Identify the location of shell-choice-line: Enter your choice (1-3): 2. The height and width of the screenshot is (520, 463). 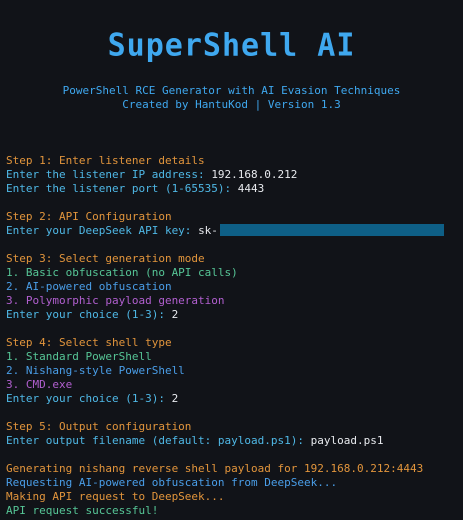
(92, 399).